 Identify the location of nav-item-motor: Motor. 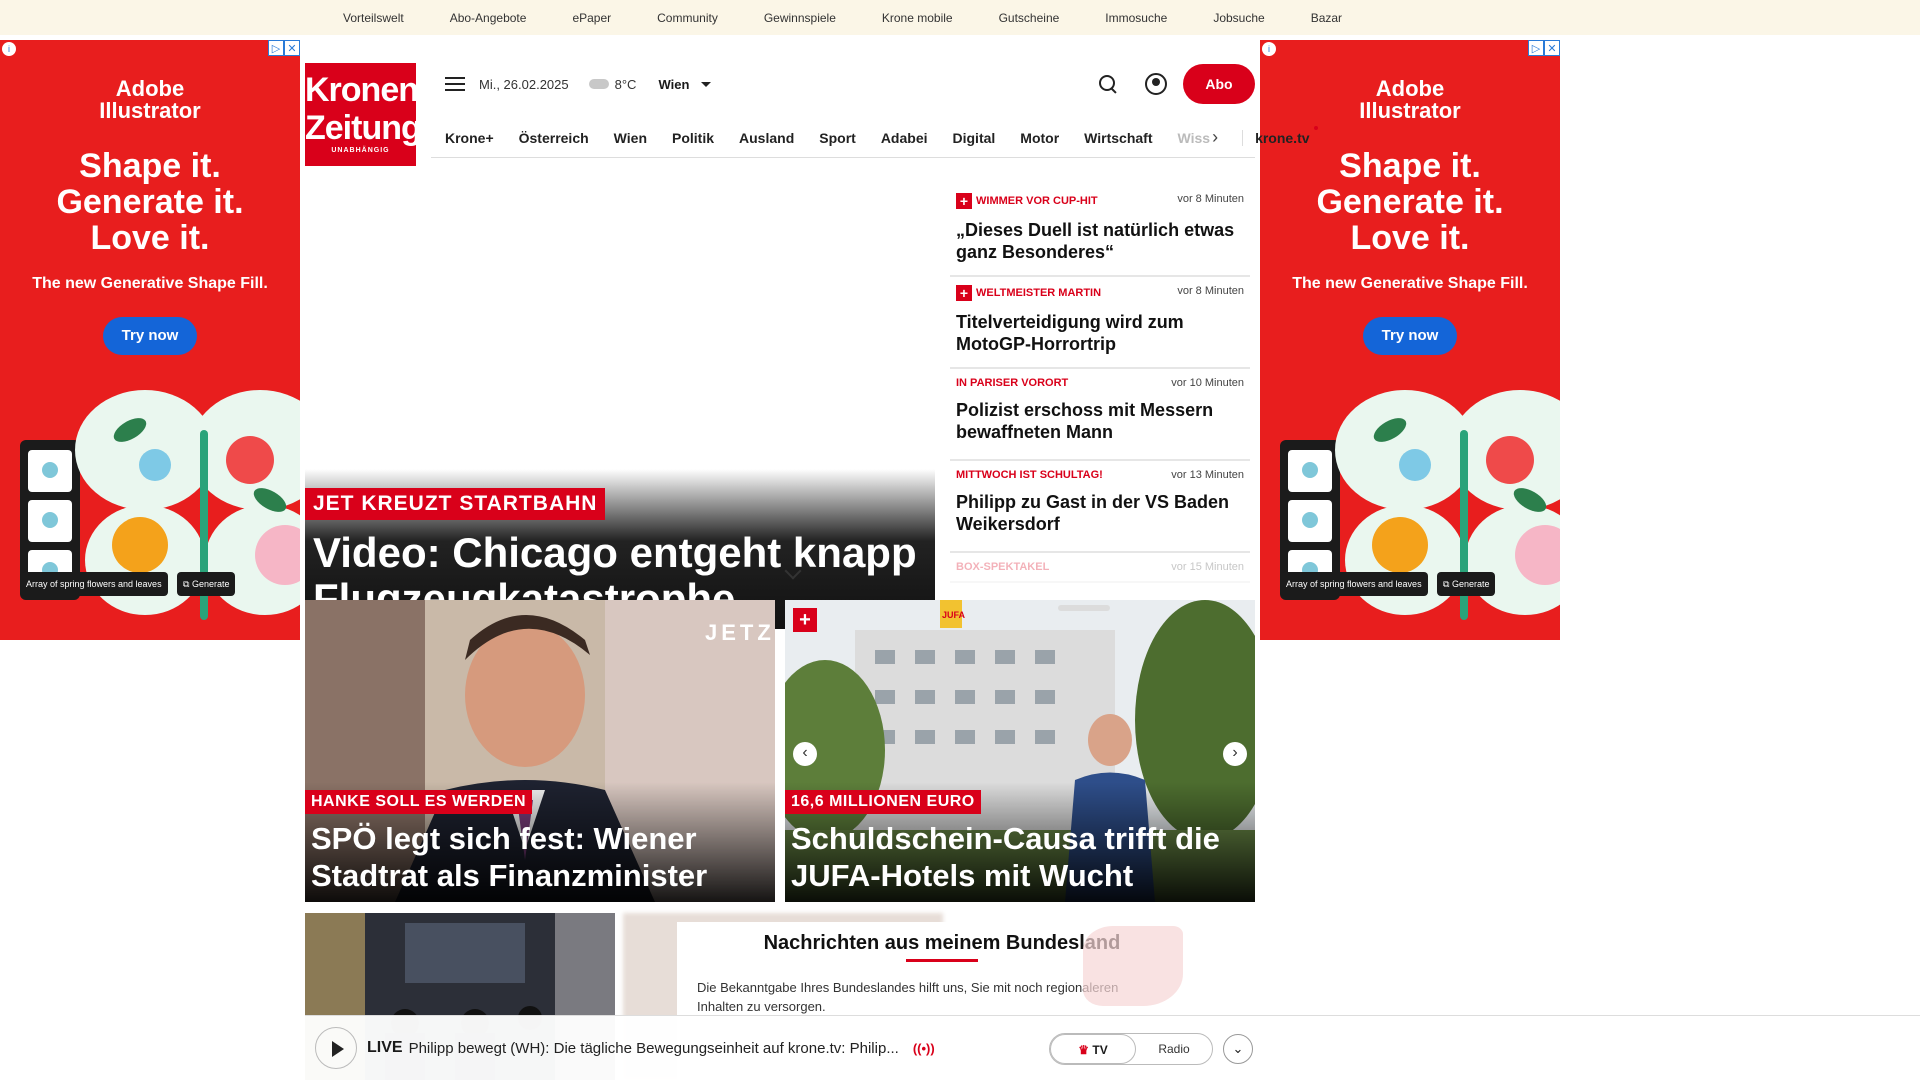
(1039, 138).